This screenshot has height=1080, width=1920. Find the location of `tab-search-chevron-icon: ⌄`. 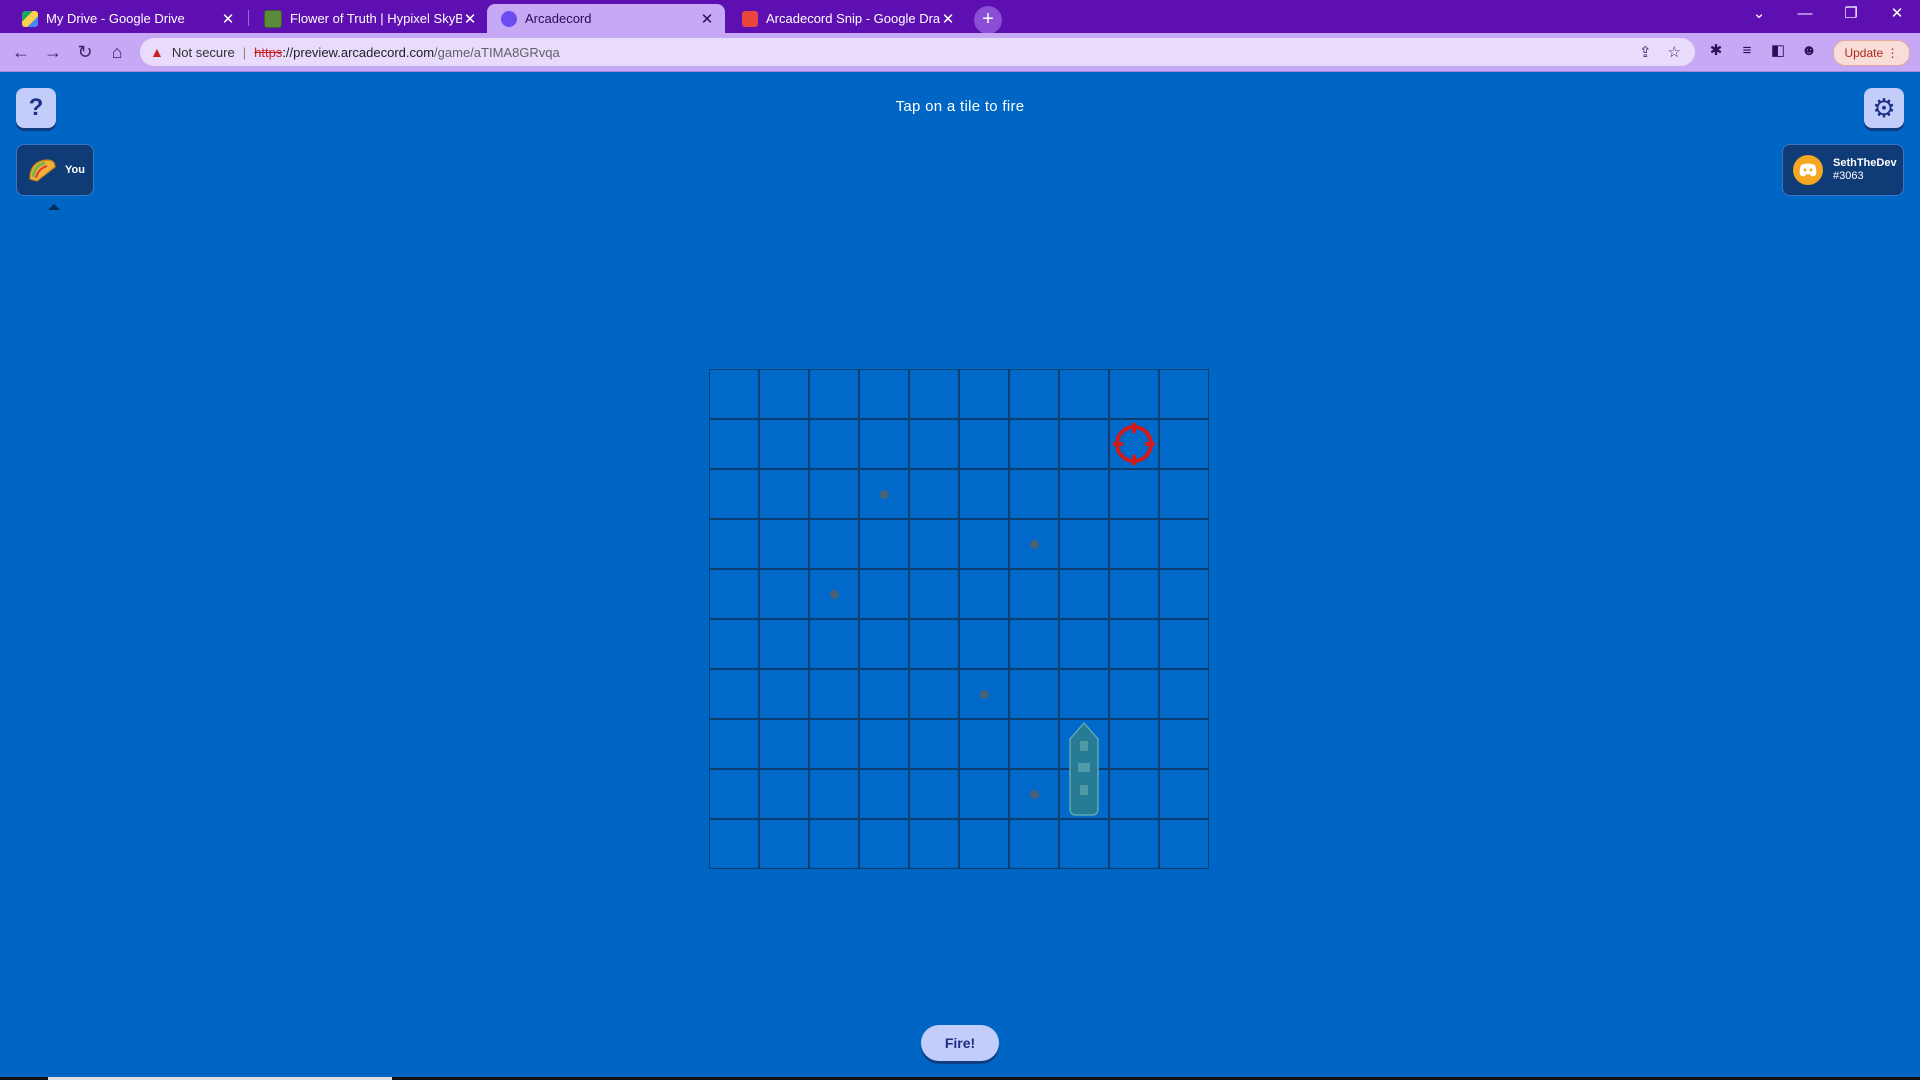

tab-search-chevron-icon: ⌄ is located at coordinates (1759, 15).